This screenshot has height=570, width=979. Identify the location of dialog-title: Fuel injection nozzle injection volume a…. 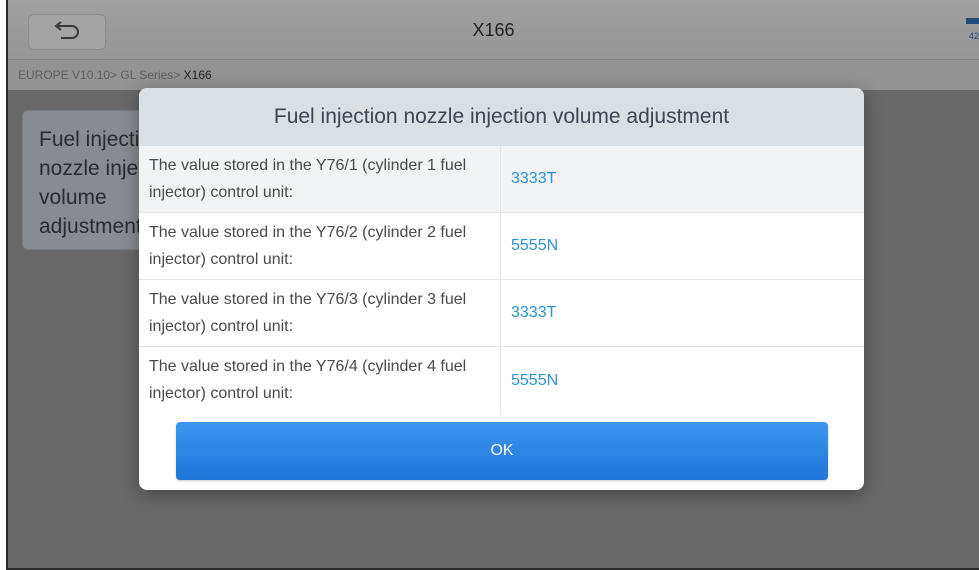
(501, 117).